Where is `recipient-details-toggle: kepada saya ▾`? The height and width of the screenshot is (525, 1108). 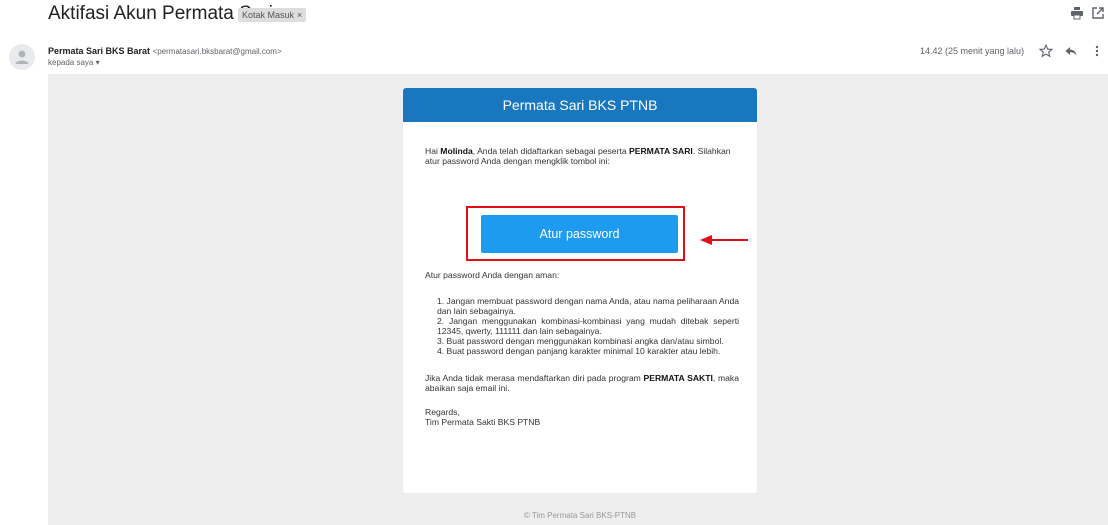
recipient-details-toggle: kepada saya ▾ is located at coordinates (74, 62).